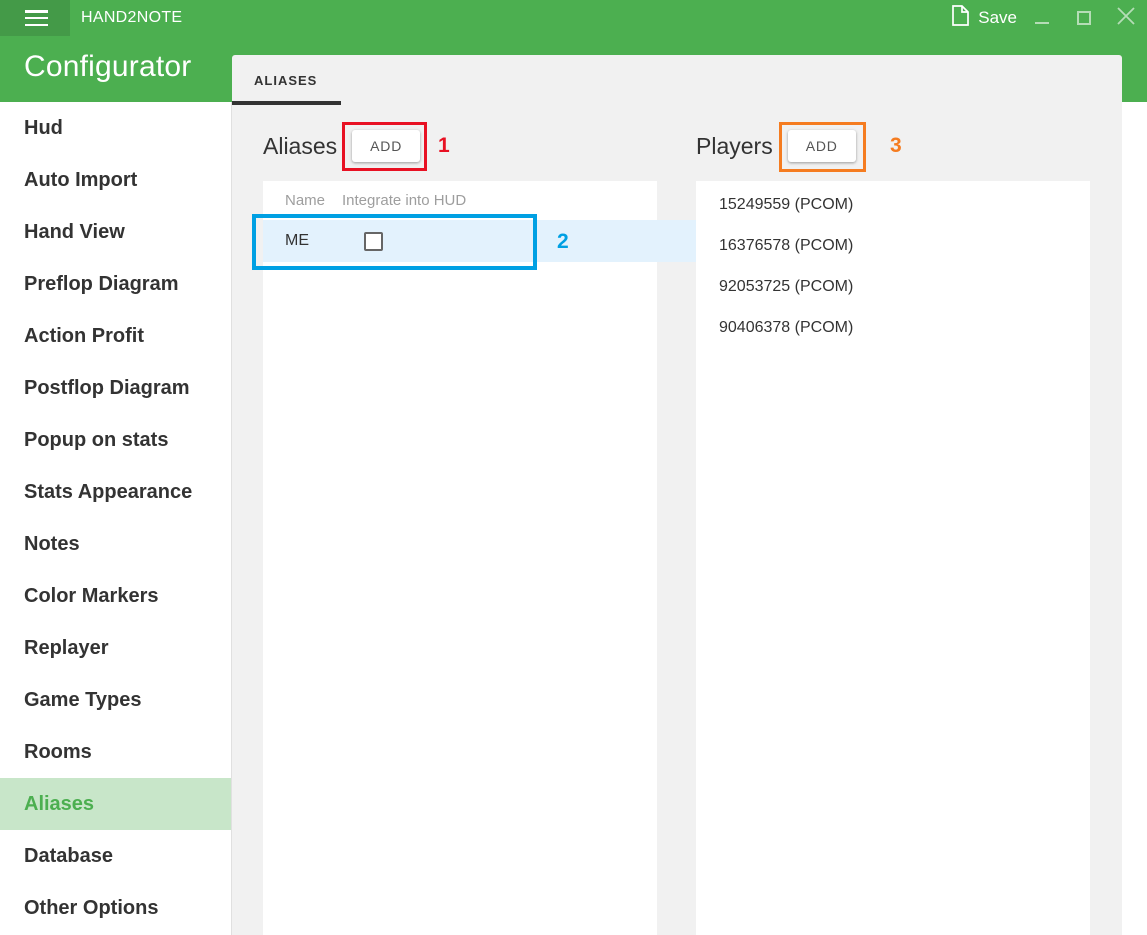 The height and width of the screenshot is (935, 1147). I want to click on sidebar-item-database: Database, so click(115, 856).